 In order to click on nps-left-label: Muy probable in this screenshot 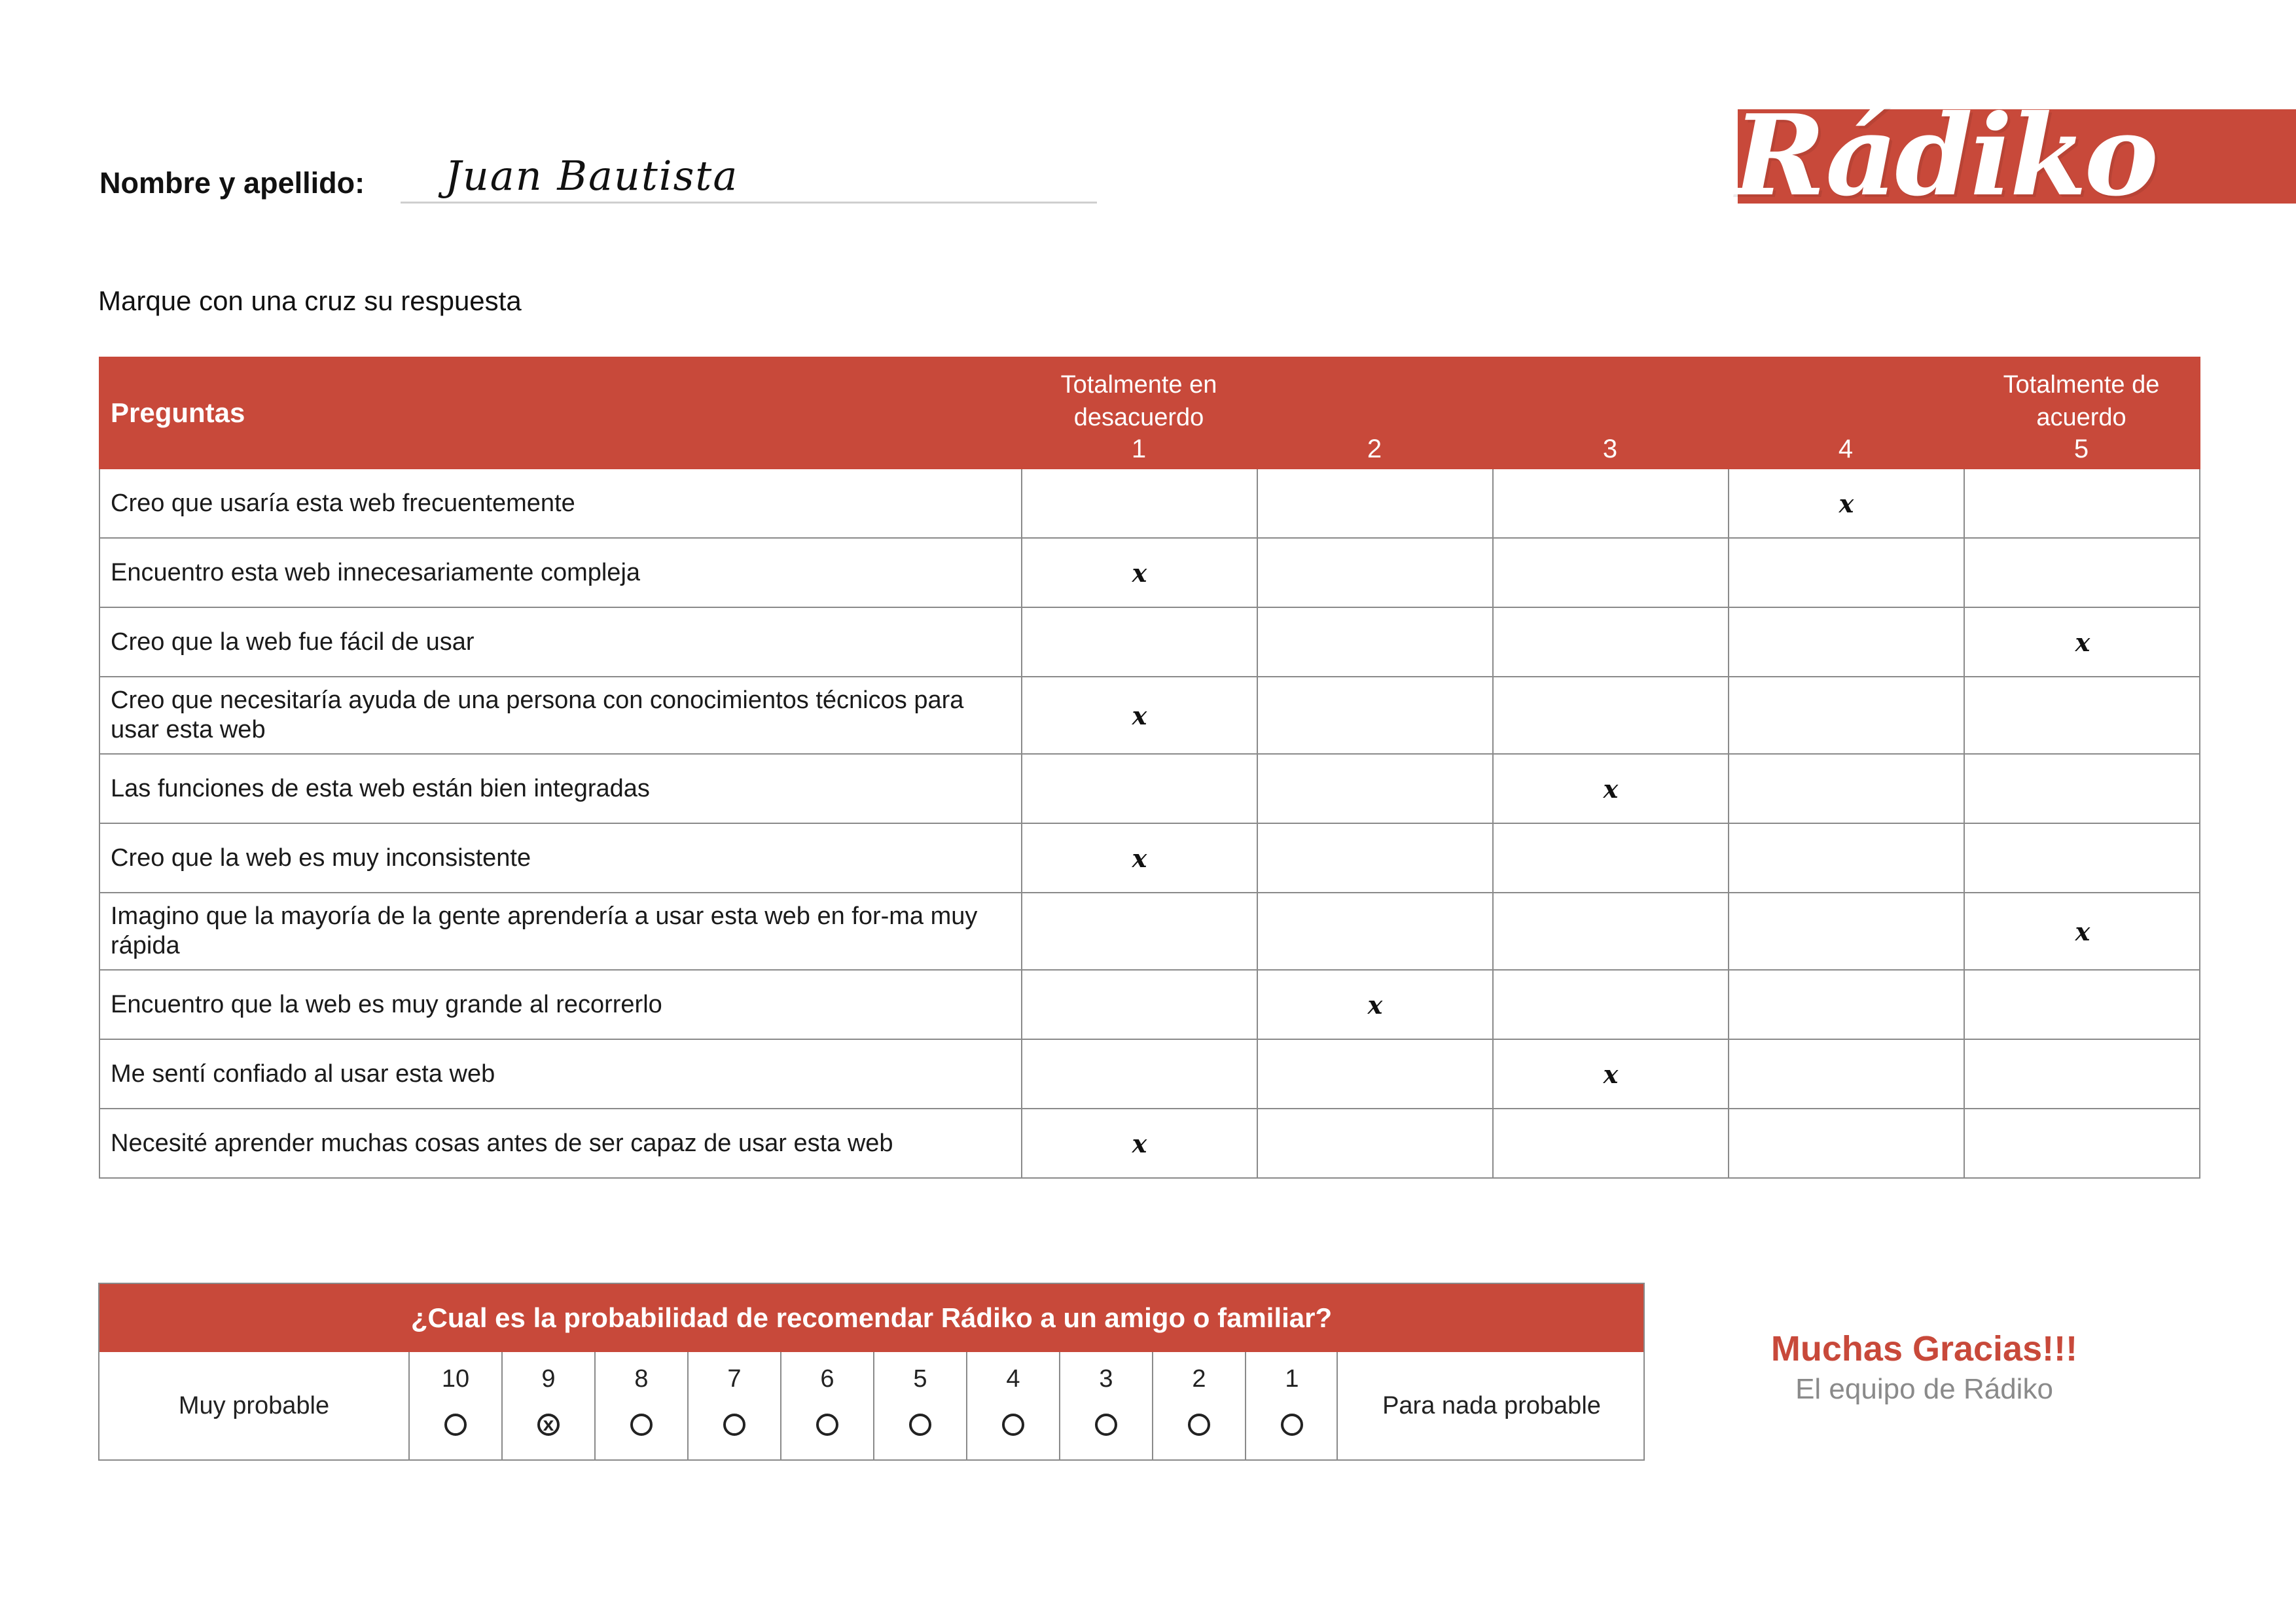, I will do `click(254, 1405)`.